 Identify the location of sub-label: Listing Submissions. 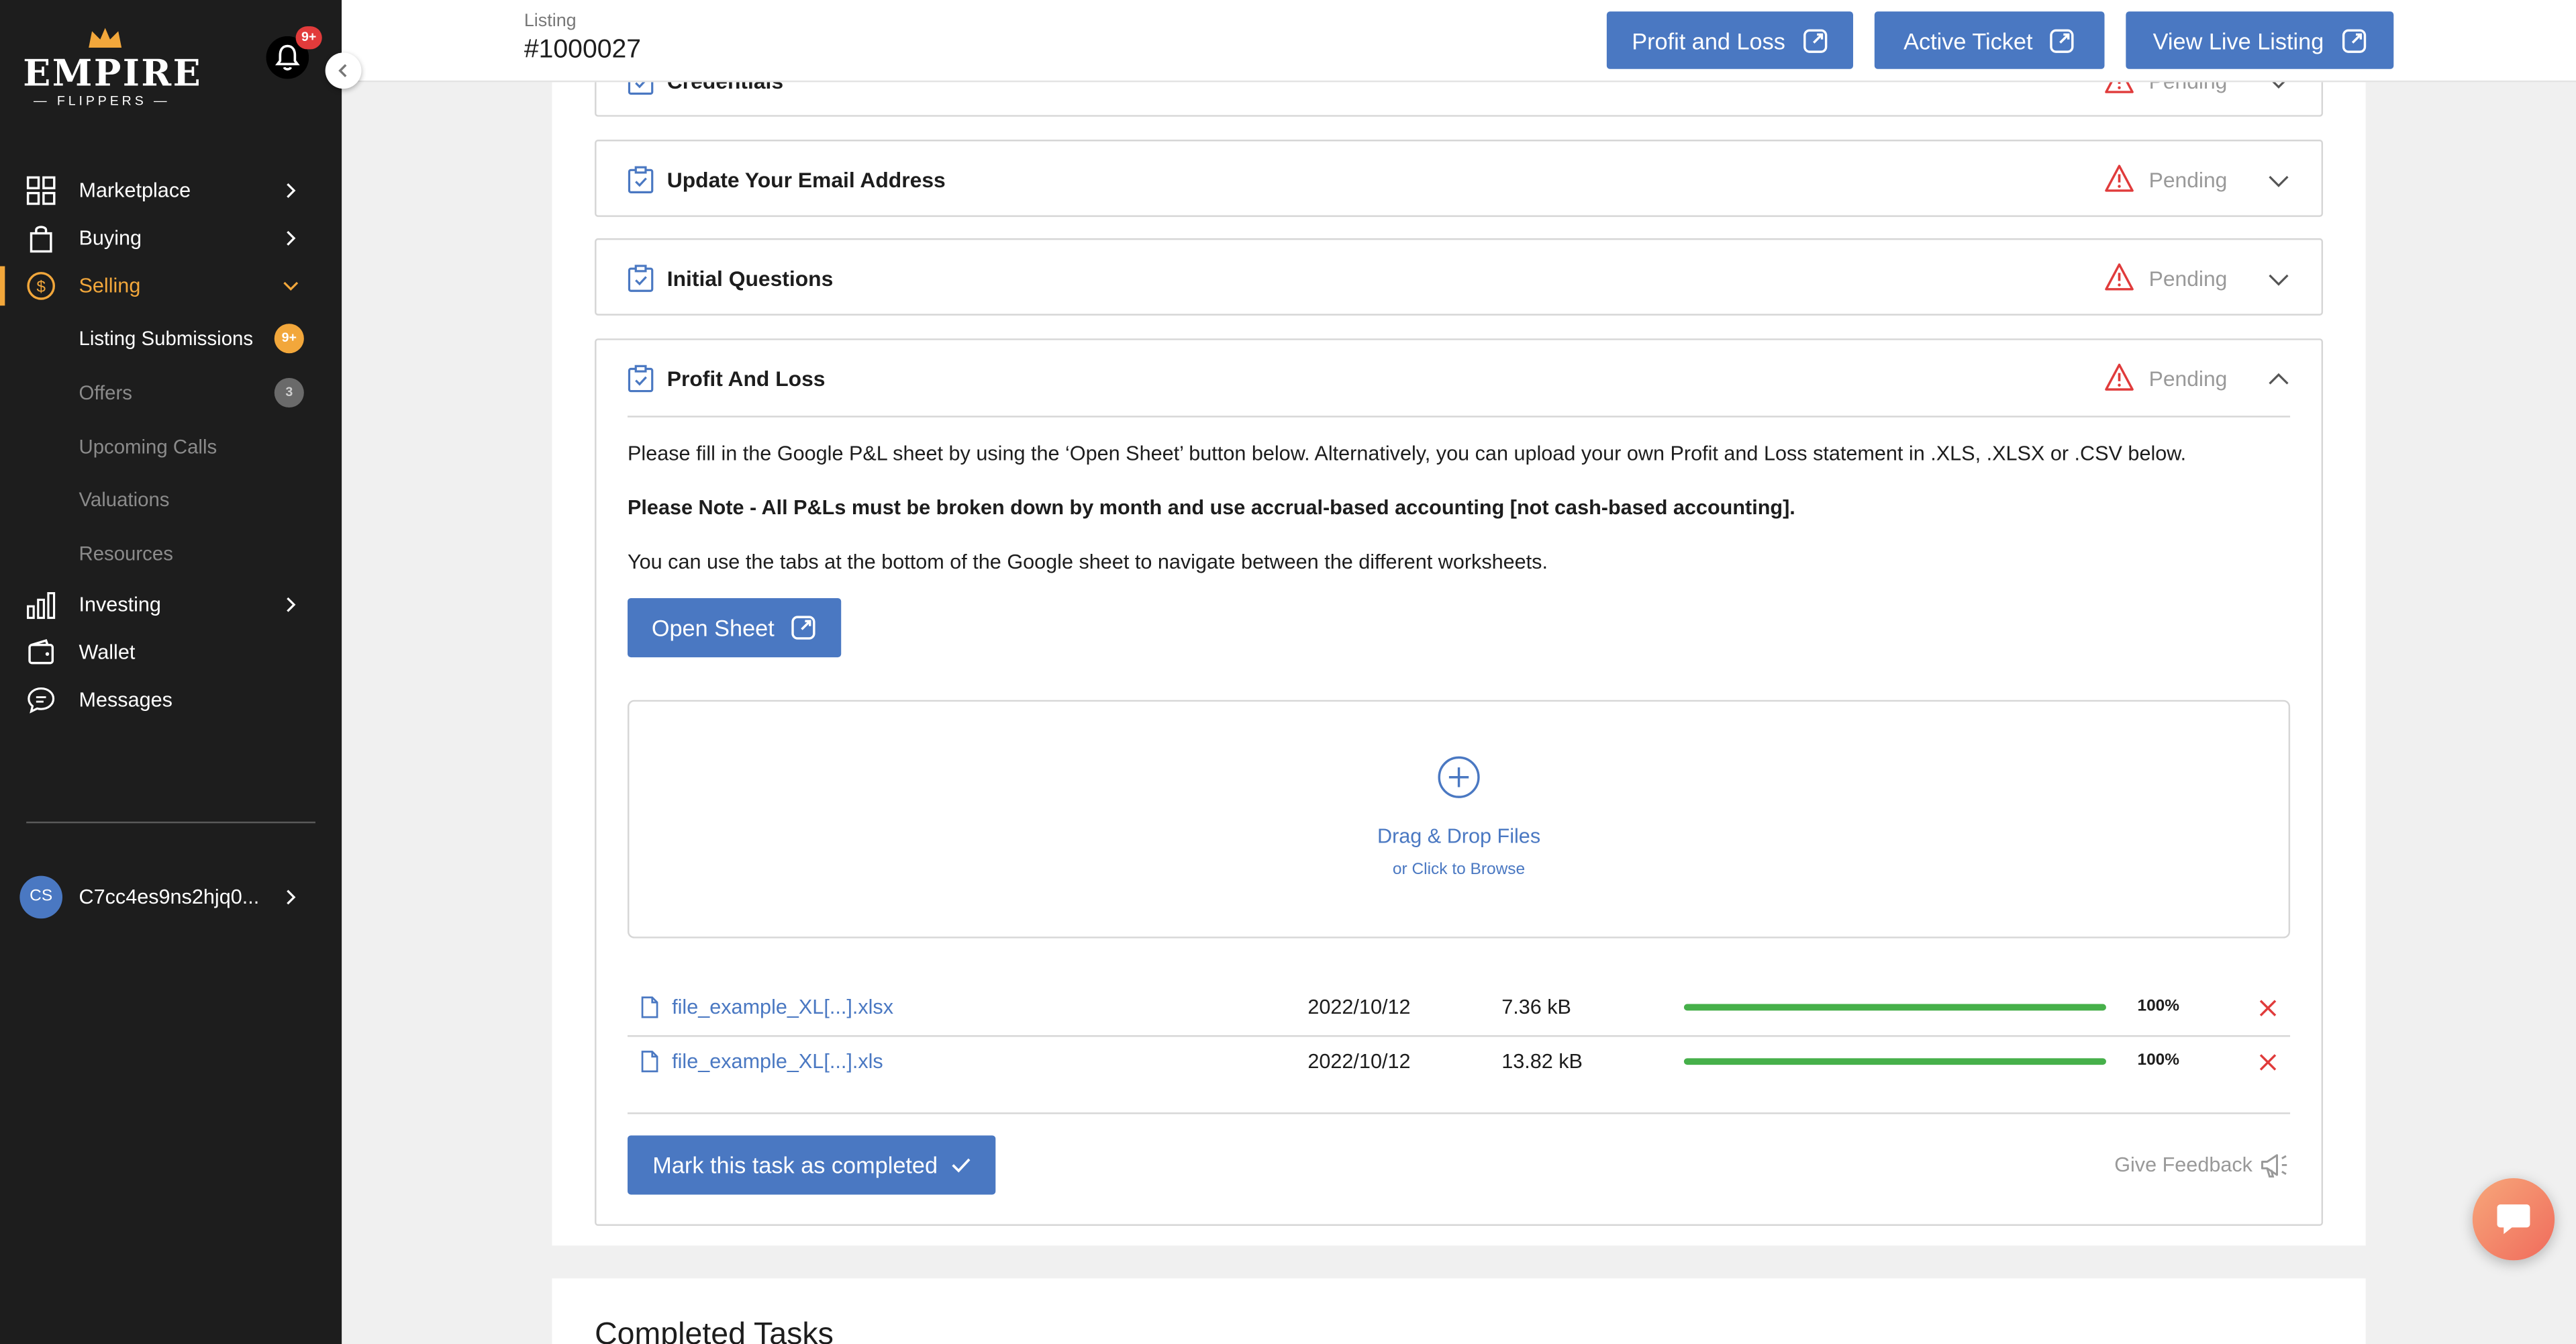
(166, 338).